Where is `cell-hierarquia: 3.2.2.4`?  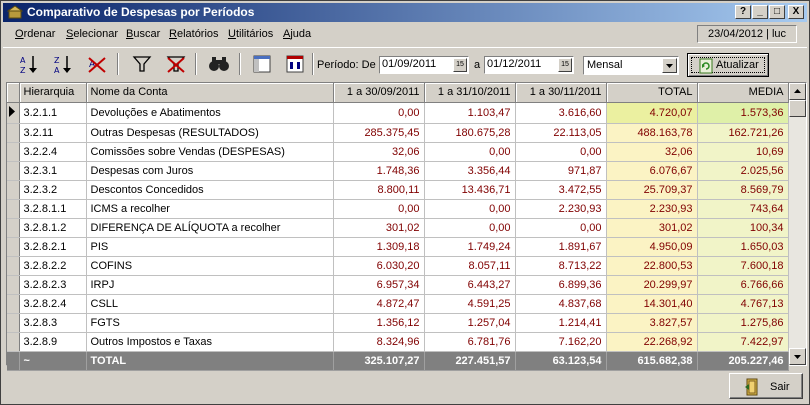
cell-hierarquia: 3.2.2.4 is located at coordinates (53, 152).